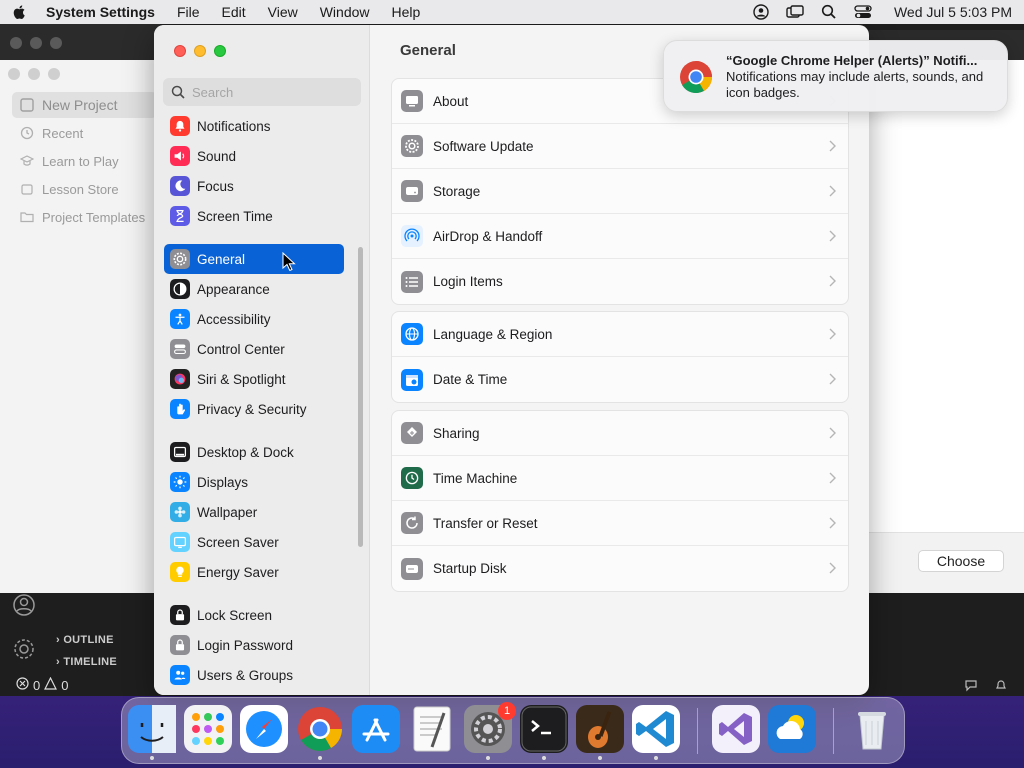 The width and height of the screenshot is (1024, 768). Describe the element at coordinates (412, 281) in the screenshot. I see `list-icon` at that location.